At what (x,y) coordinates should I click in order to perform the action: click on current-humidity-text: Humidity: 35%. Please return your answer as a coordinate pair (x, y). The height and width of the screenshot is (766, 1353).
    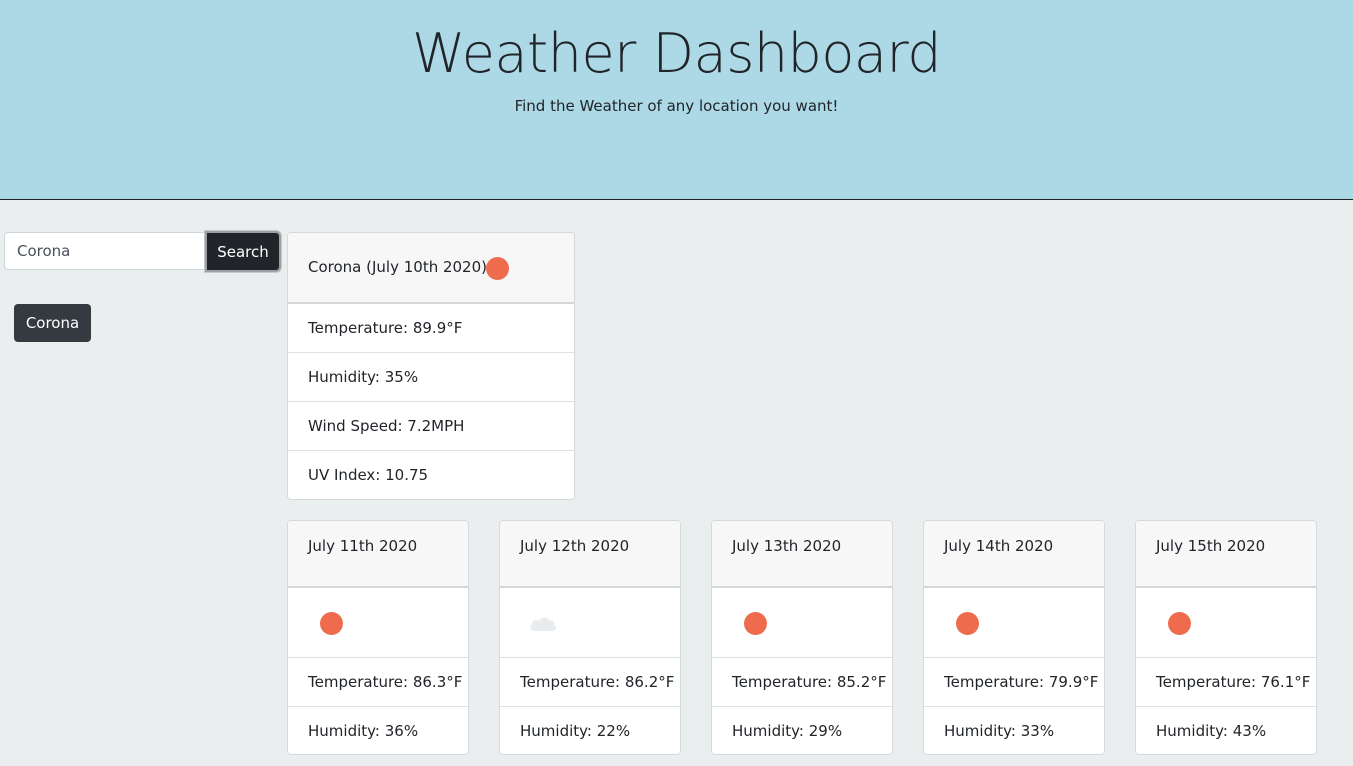
    Looking at the image, I should click on (363, 377).